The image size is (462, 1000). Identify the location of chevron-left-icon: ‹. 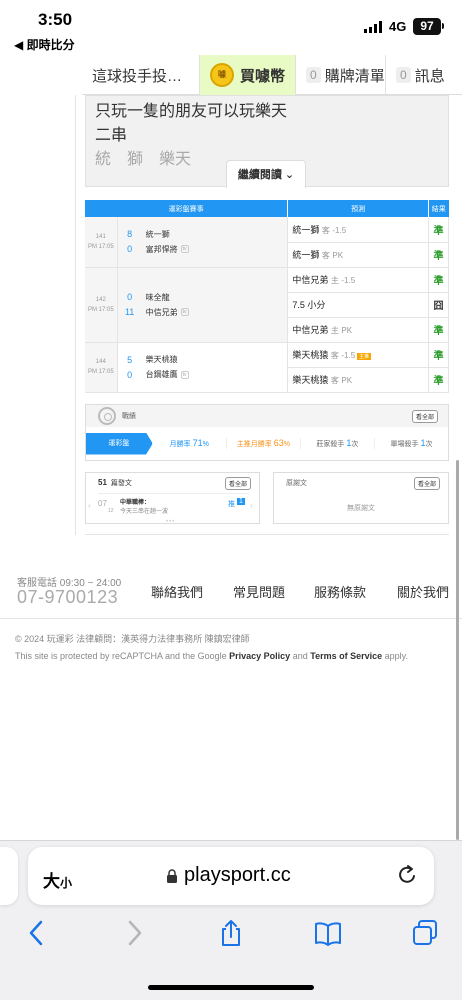
(89, 505).